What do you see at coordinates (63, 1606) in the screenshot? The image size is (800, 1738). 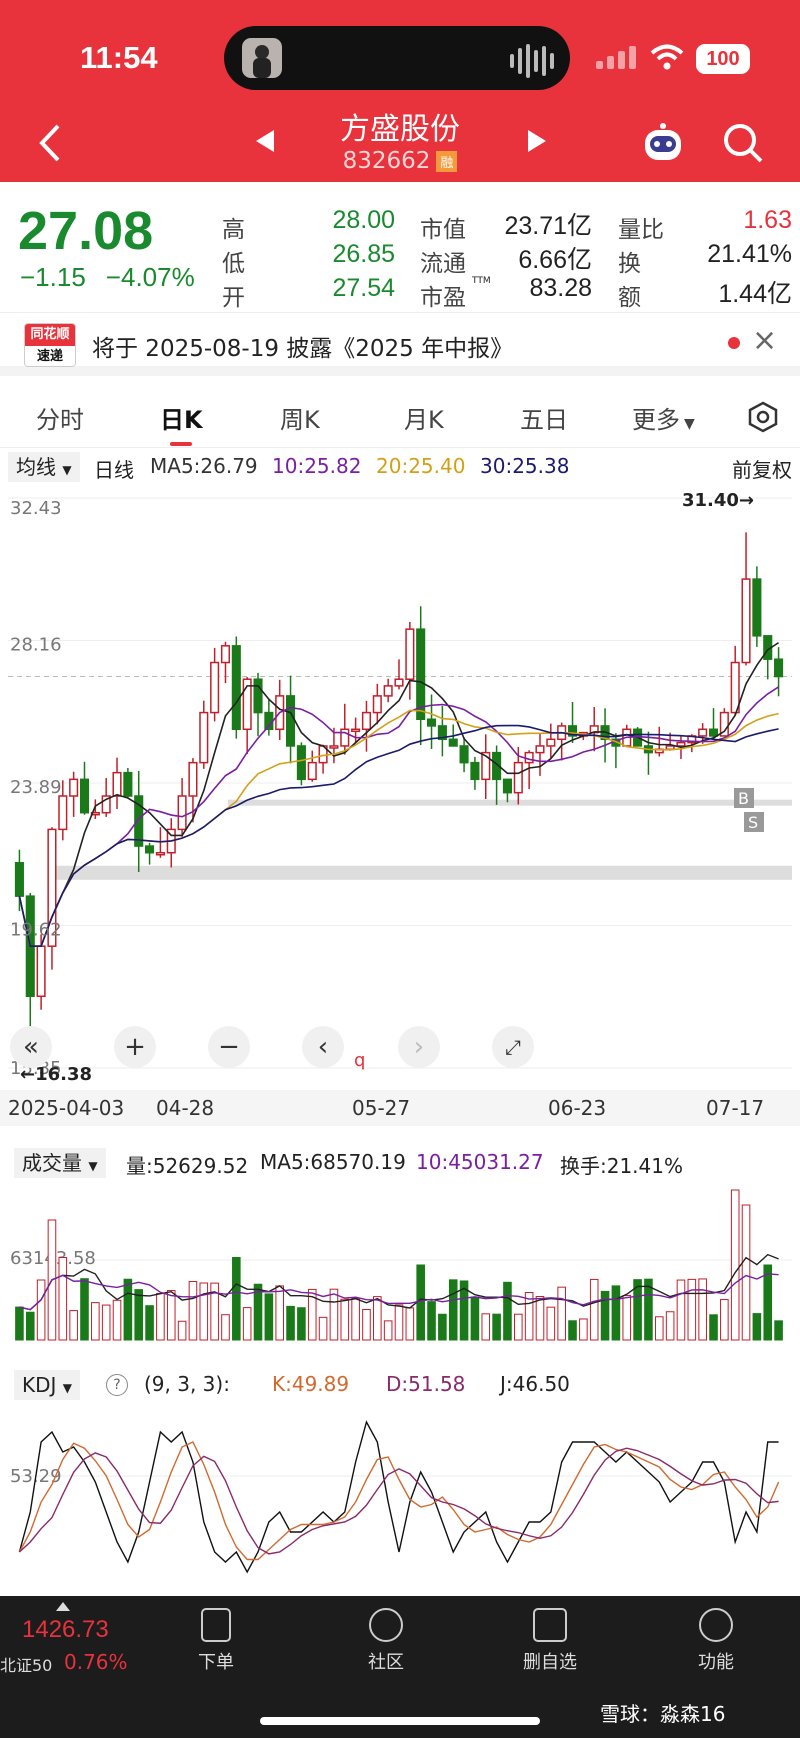 I see `expand-up-icon` at bounding box center [63, 1606].